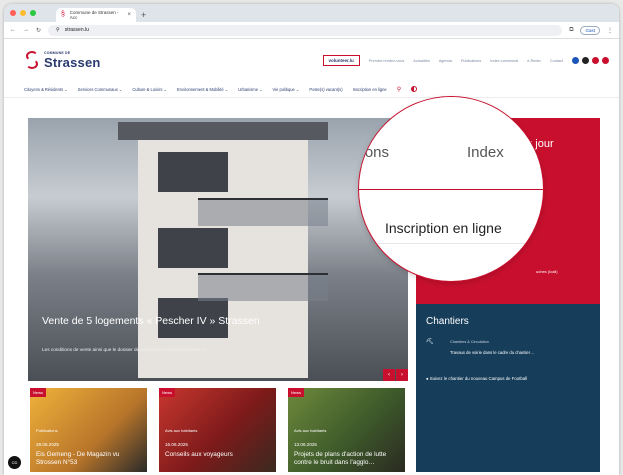 The image size is (623, 475). What do you see at coordinates (534, 61) in the screenshot?
I see `top-link: e-Reder` at bounding box center [534, 61].